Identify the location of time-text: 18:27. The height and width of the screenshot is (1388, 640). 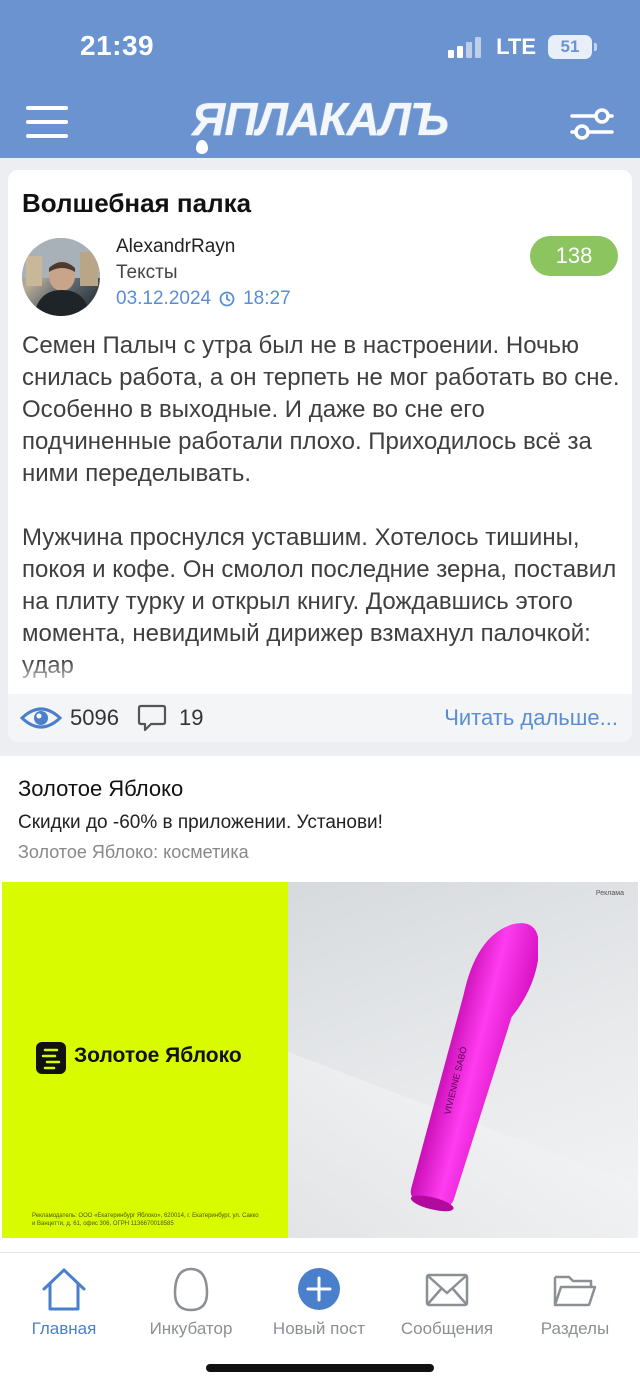
(267, 298).